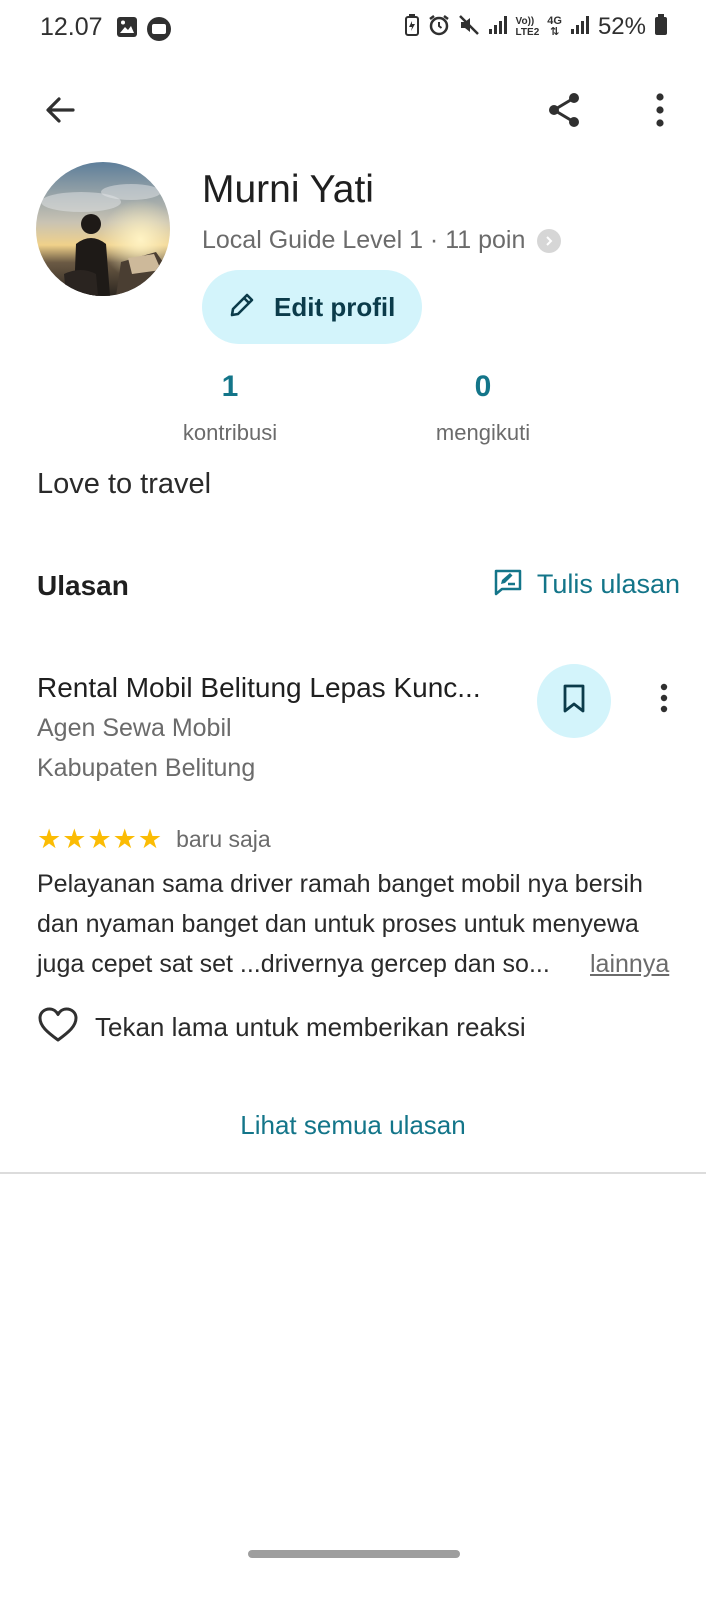  Describe the element at coordinates (310, 1027) in the screenshot. I see `reaction-hint: Tekan lama untuk memberikan reaksi` at that location.